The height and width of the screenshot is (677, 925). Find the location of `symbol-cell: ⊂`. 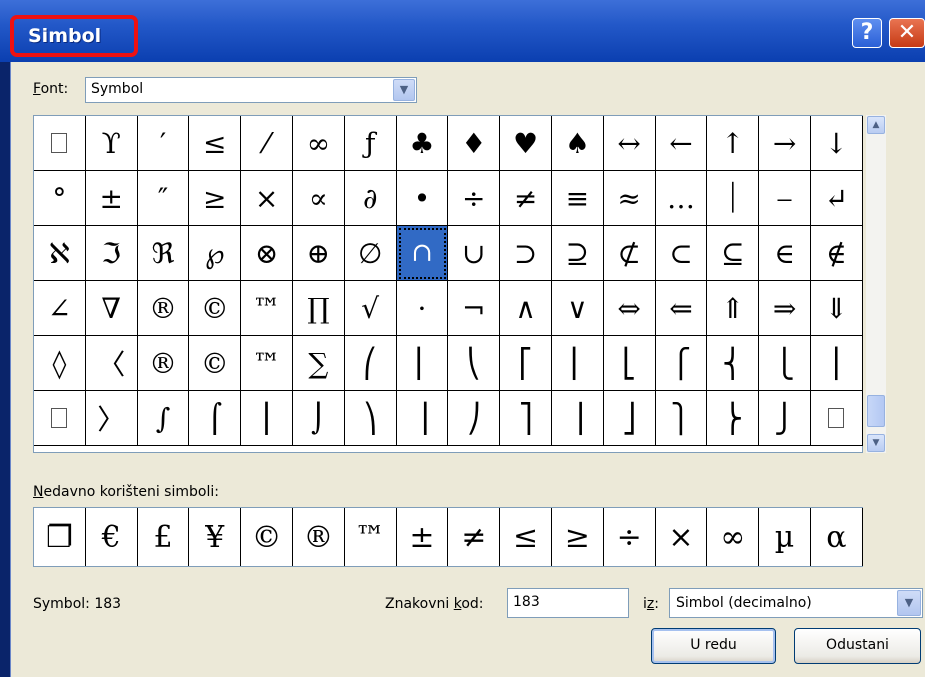

symbol-cell: ⊂ is located at coordinates (681, 253).